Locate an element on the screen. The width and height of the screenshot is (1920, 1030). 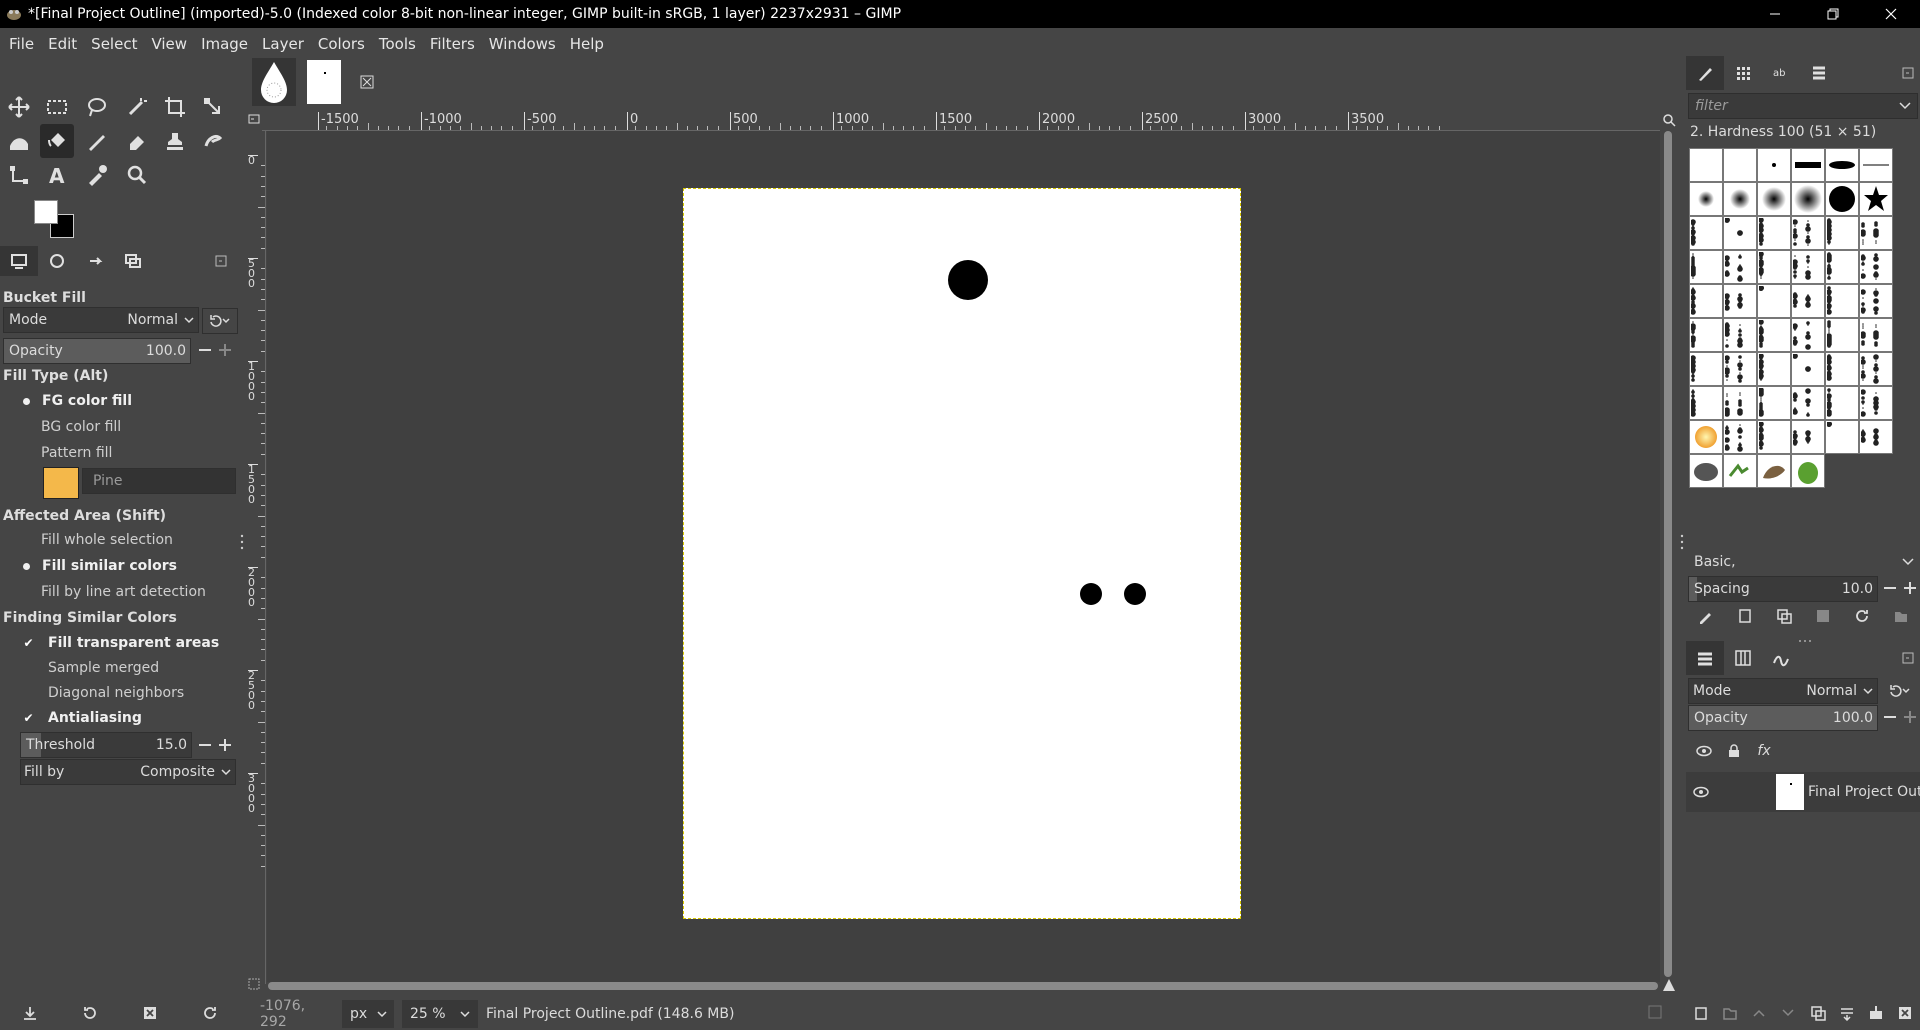
layer-mode-select: Mode Normal is located at coordinates (1783, 691).